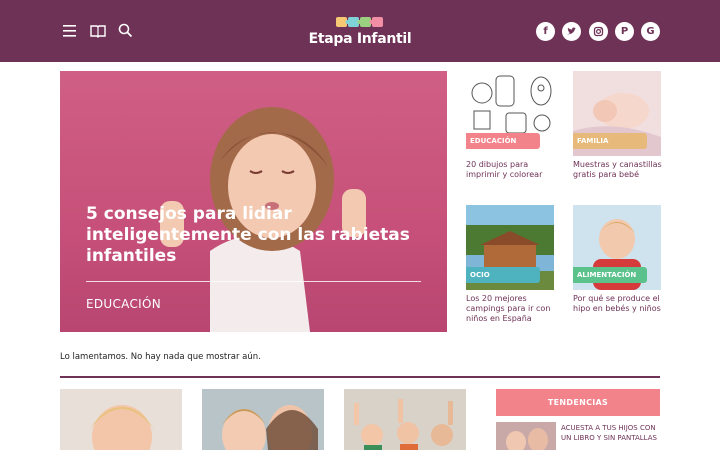  I want to click on facebook-icon: f, so click(545, 31).